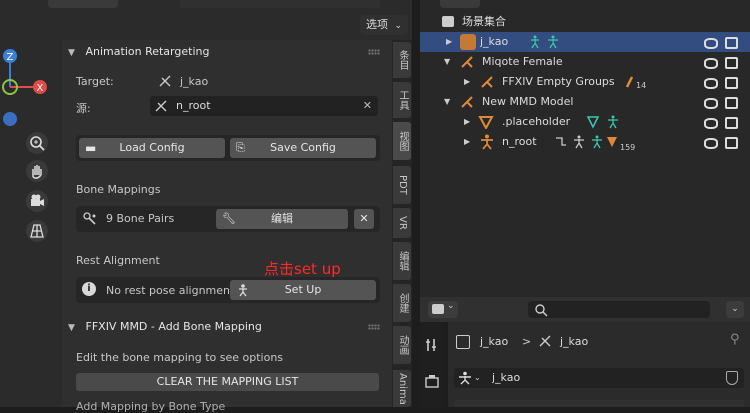 The image size is (750, 413). Describe the element at coordinates (528, 101) in the screenshot. I see `row-name: New MMD Model` at that location.